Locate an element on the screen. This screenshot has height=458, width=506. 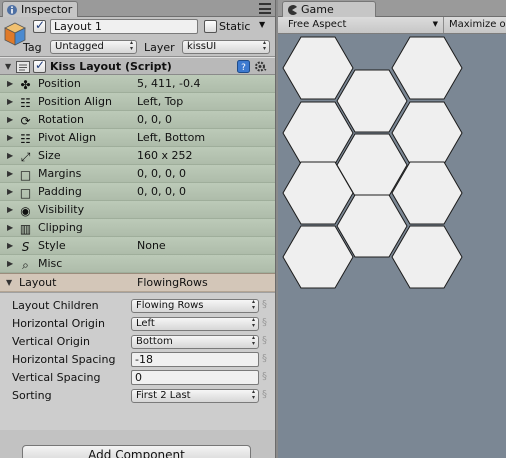
aspect-value: Free Aspect is located at coordinates (317, 24).